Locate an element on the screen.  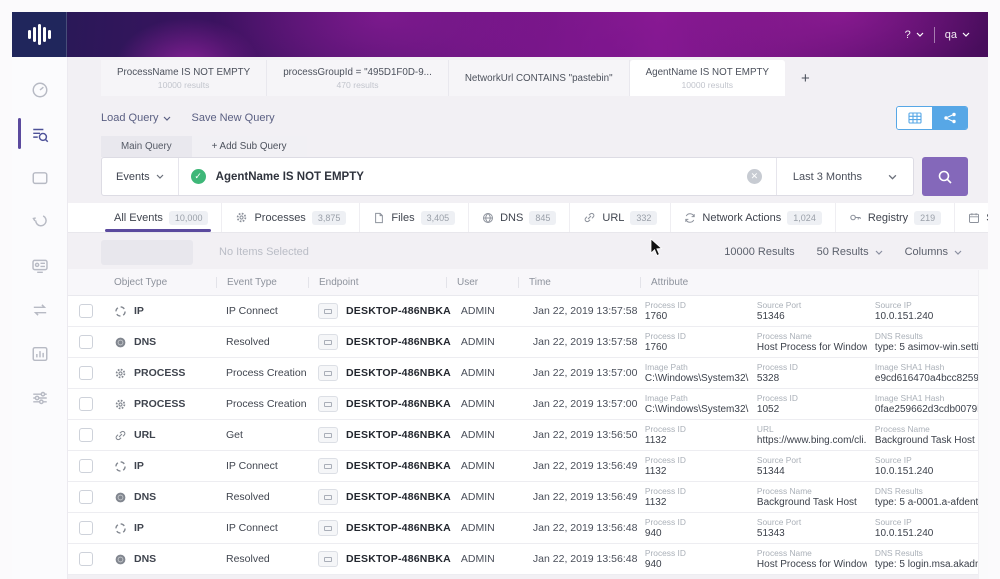
query-tab: ProcessName IS NOT EMPTY 10000 results is located at coordinates (184, 78).